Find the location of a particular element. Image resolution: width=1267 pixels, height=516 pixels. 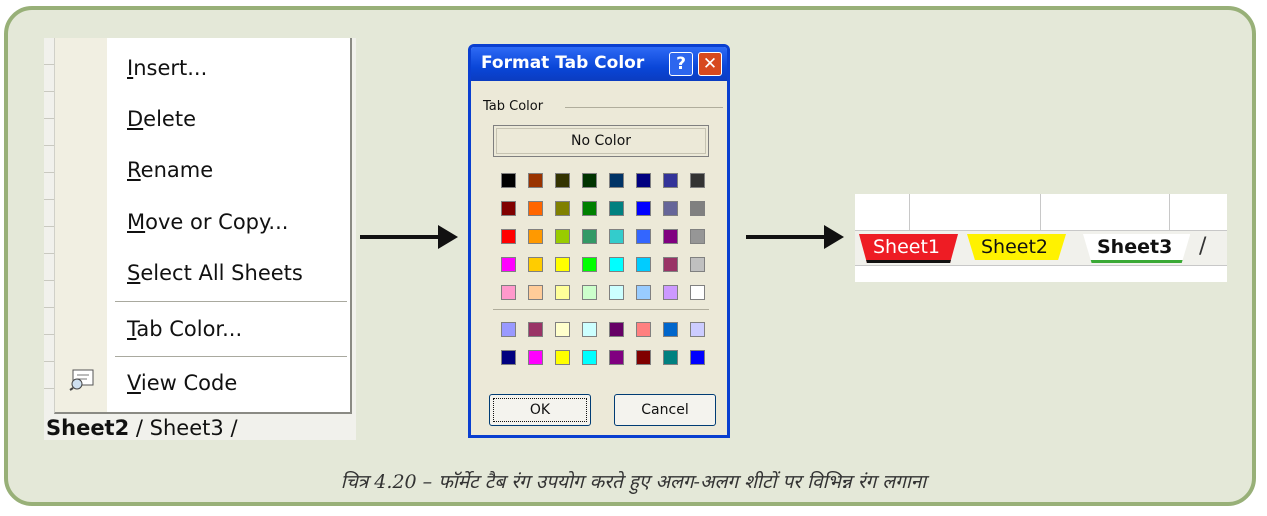

sheet-grid-row is located at coordinates (1041, 212).